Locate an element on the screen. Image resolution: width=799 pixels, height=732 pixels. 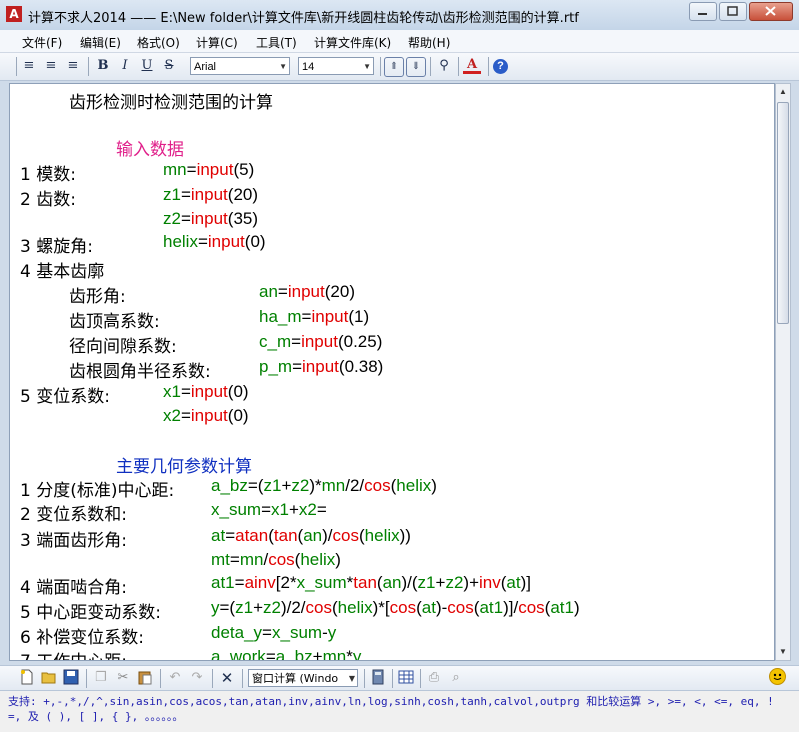
value-z1: 20 is located at coordinates (243, 194).